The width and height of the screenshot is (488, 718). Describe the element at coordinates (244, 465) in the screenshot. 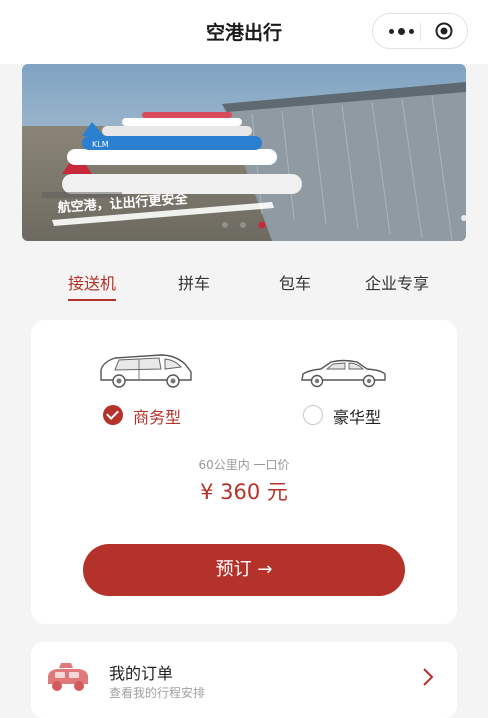

I see `price-note: 60公里内 一口价` at that location.